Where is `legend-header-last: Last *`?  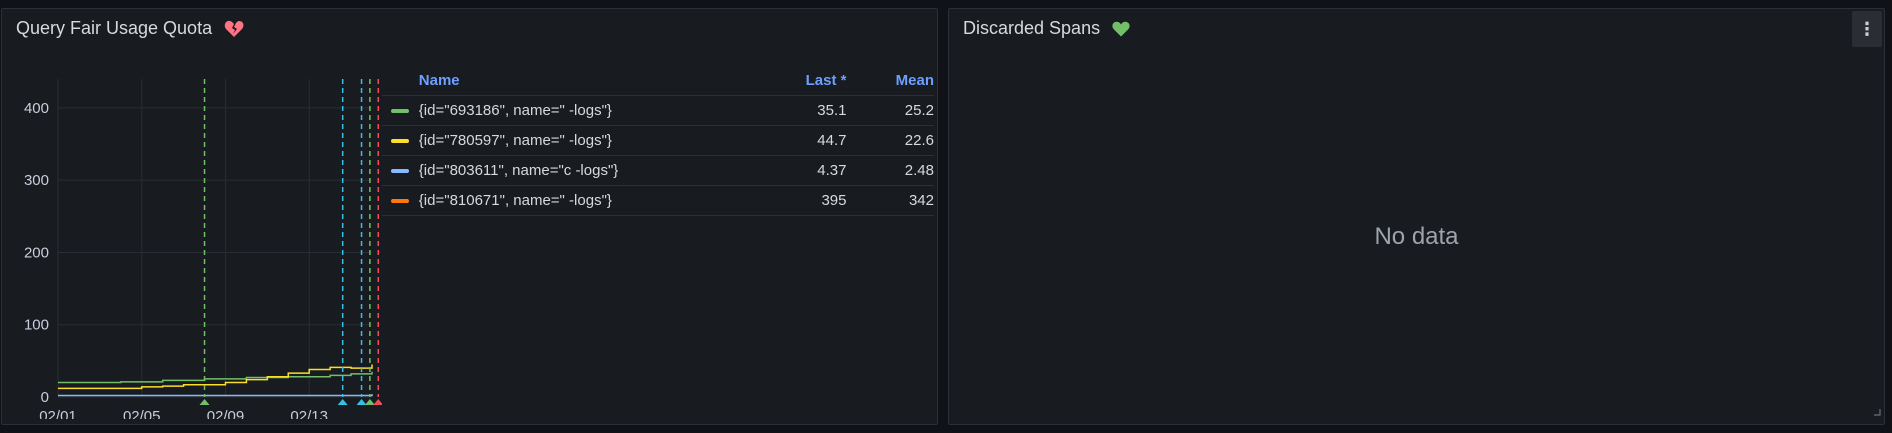 legend-header-last: Last * is located at coordinates (809, 80).